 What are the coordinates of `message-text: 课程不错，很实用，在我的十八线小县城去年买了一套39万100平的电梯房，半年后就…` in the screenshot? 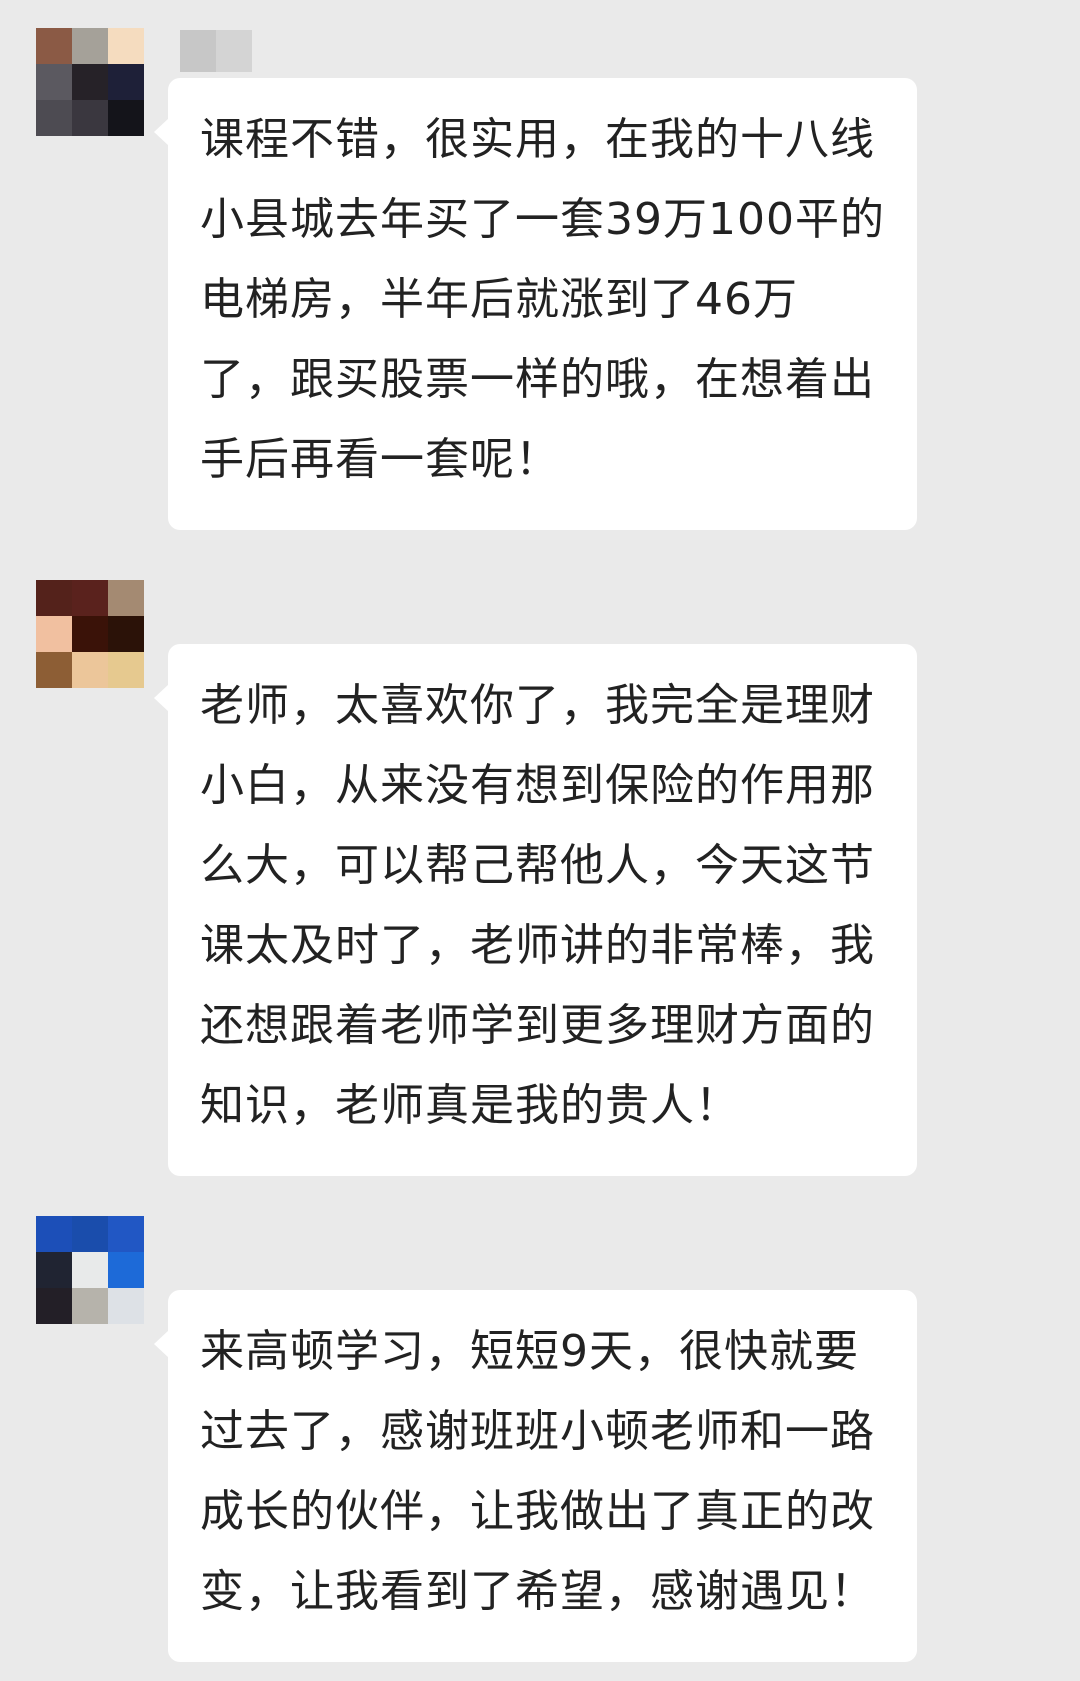 It's located at (542, 299).